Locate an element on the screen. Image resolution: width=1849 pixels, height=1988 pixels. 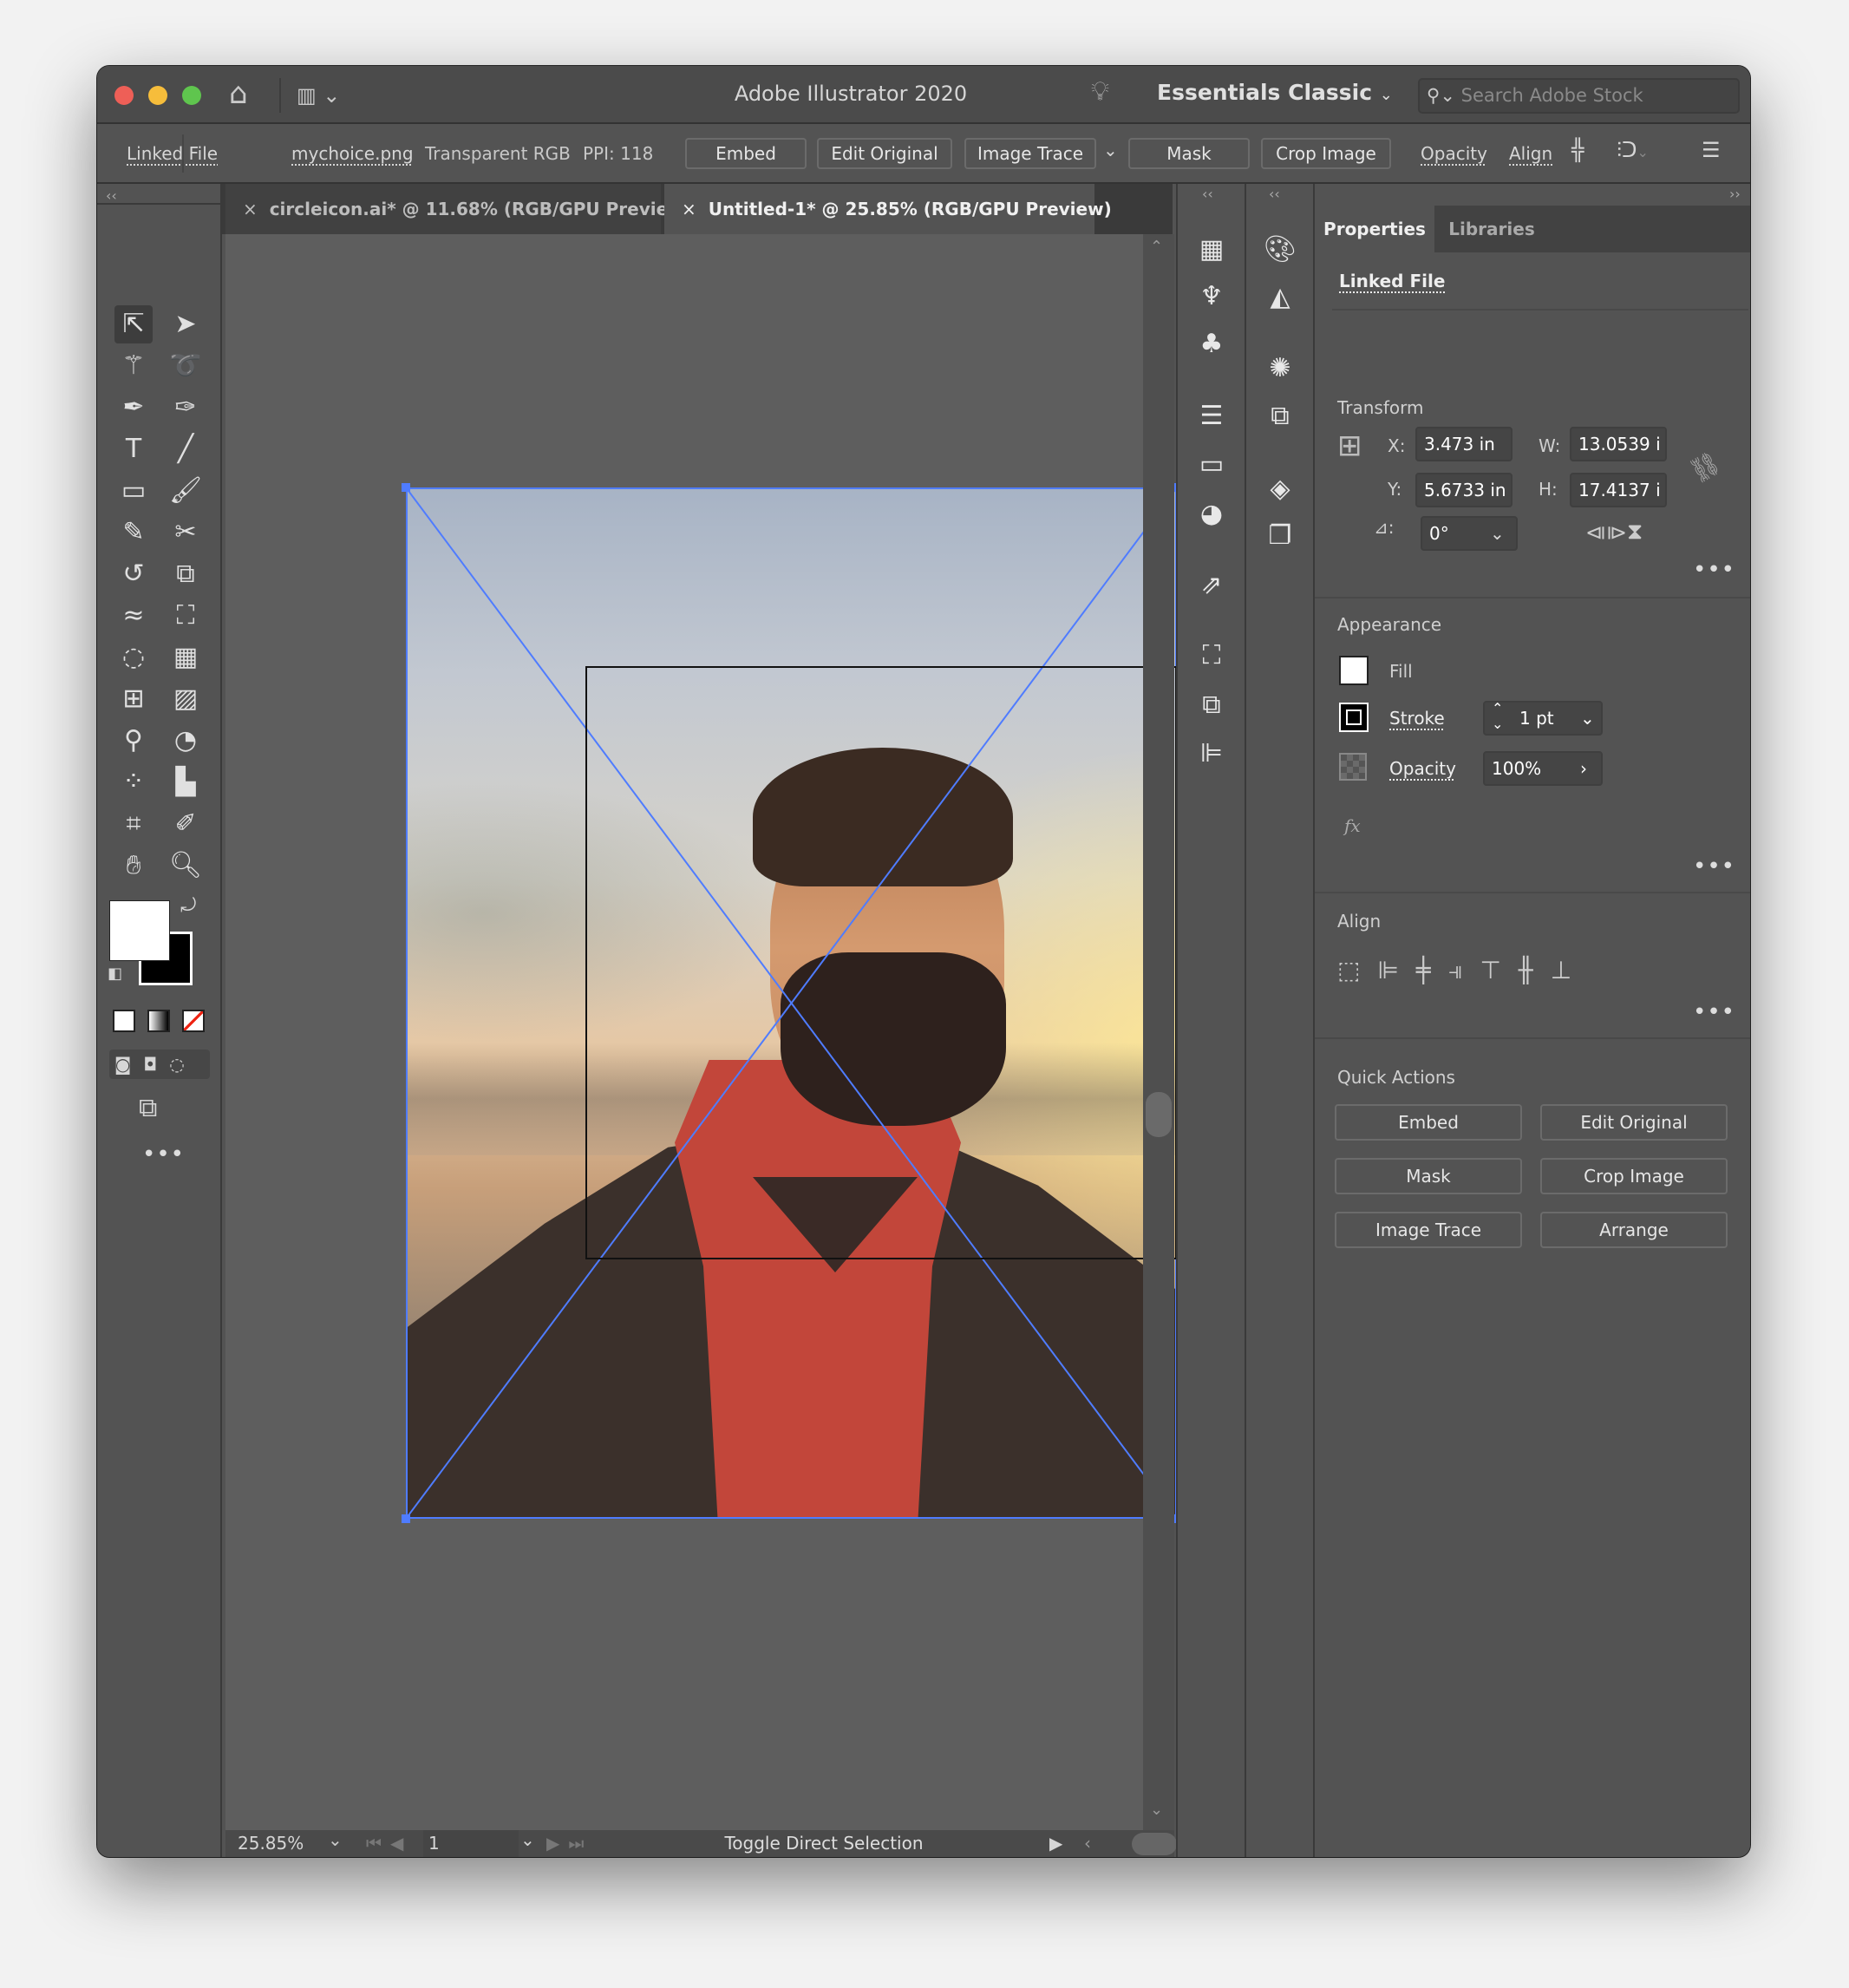
type-tool-icon: T is located at coordinates (133, 449).